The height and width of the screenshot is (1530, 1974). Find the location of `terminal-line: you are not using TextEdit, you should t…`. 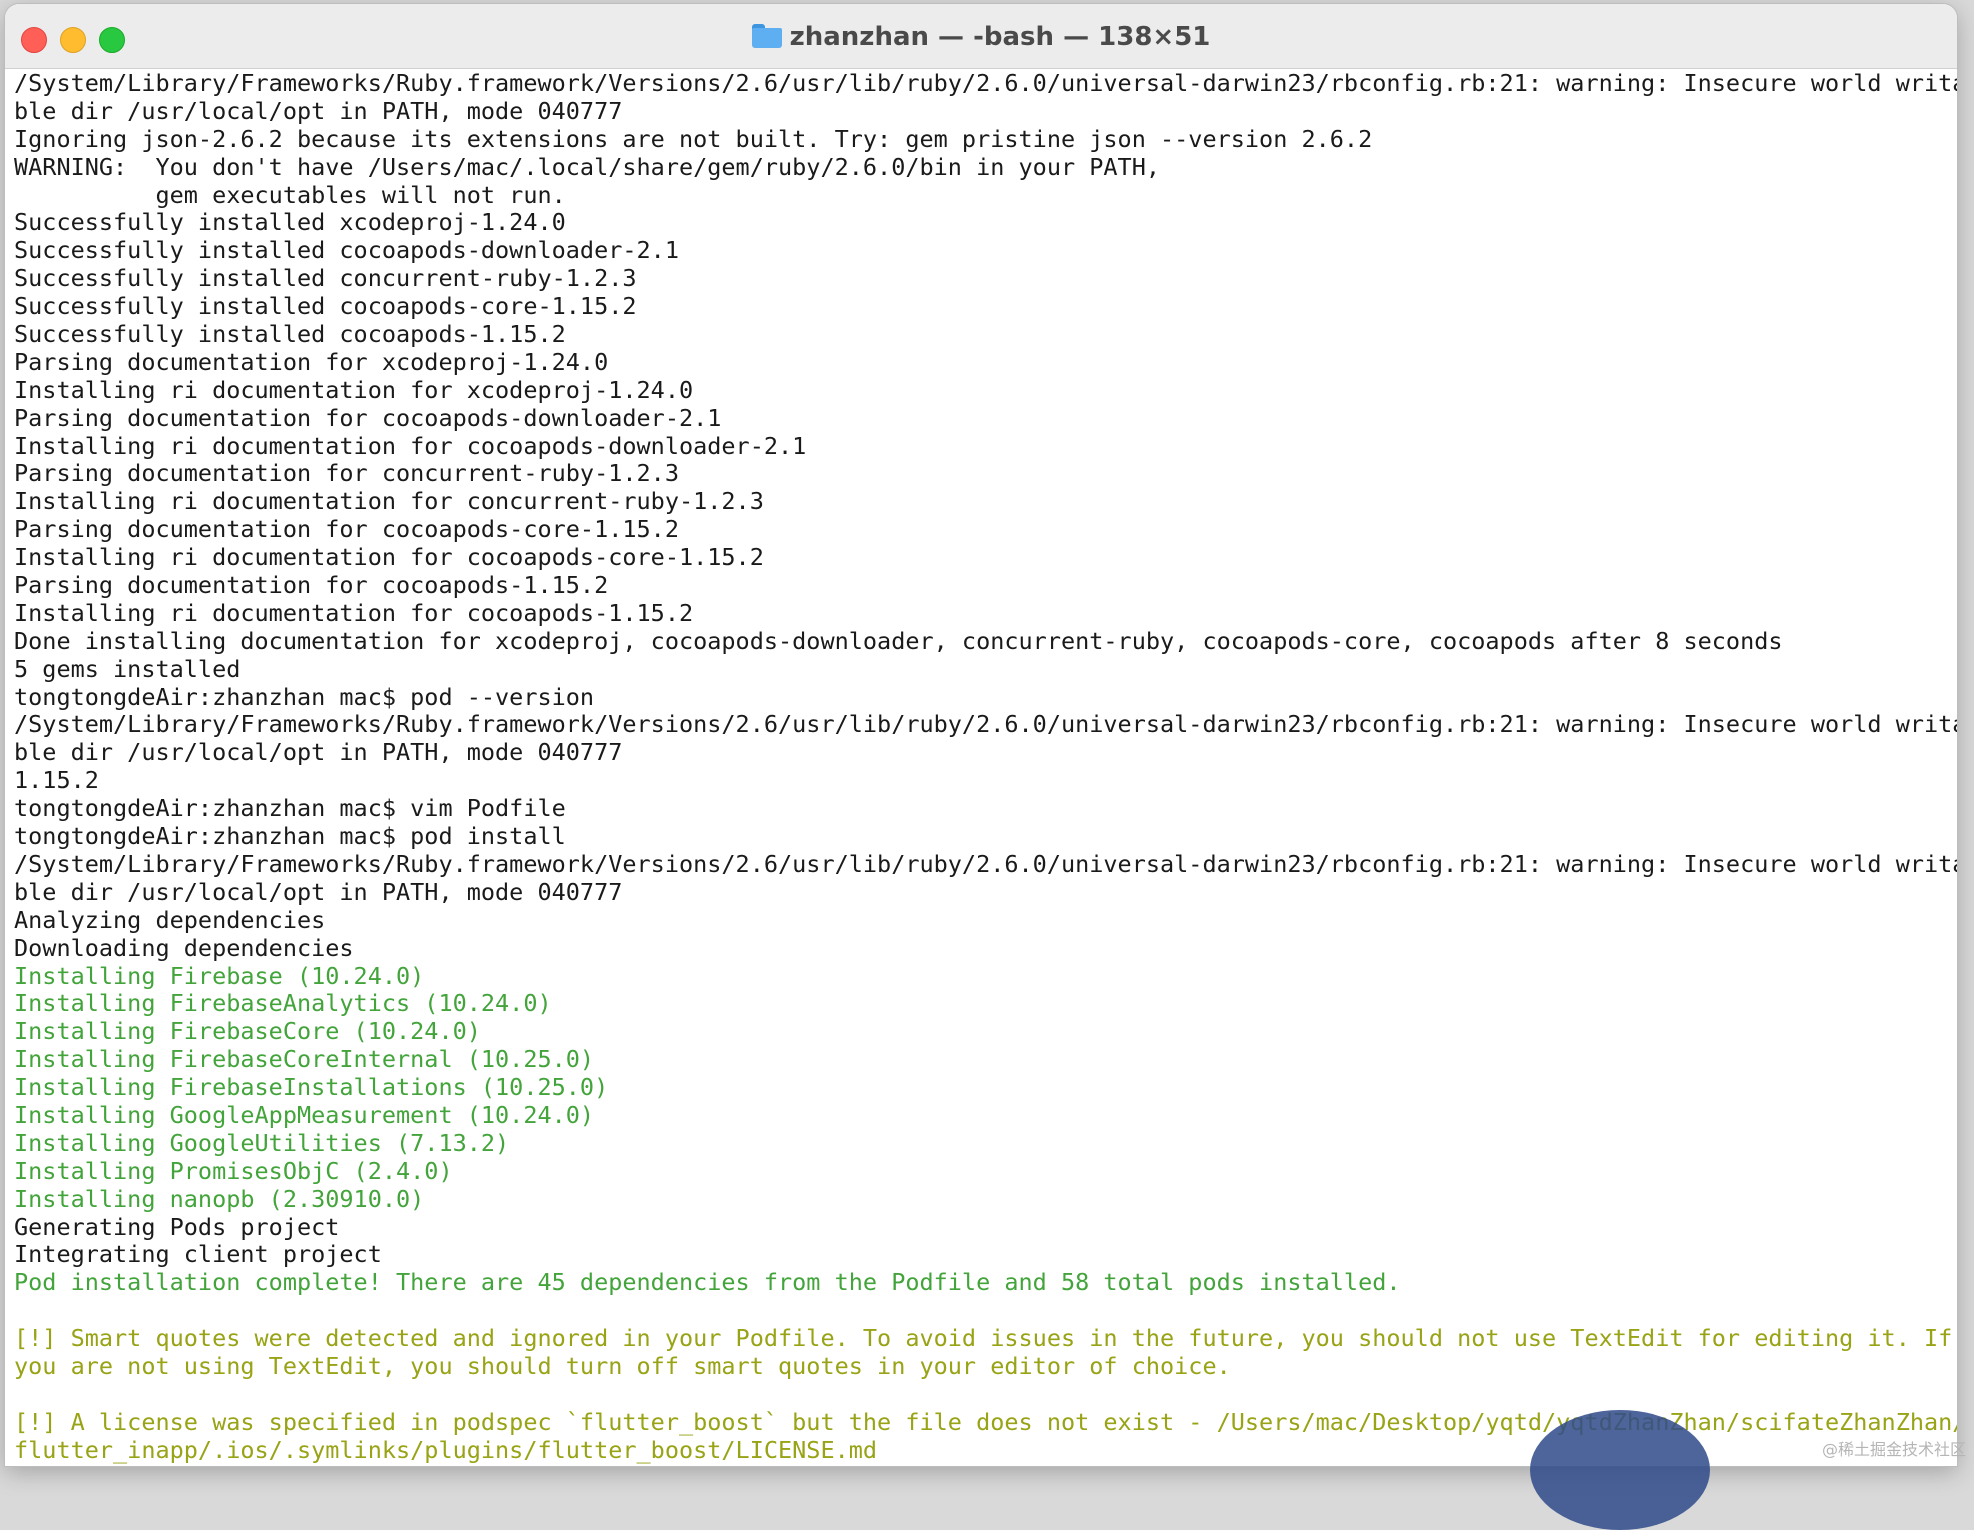

terminal-line: you are not using TextEdit, you should t… is located at coordinates (622, 1366).